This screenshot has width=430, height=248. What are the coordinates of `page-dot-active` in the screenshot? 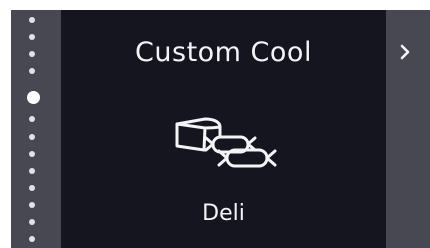 It's located at (33, 97).